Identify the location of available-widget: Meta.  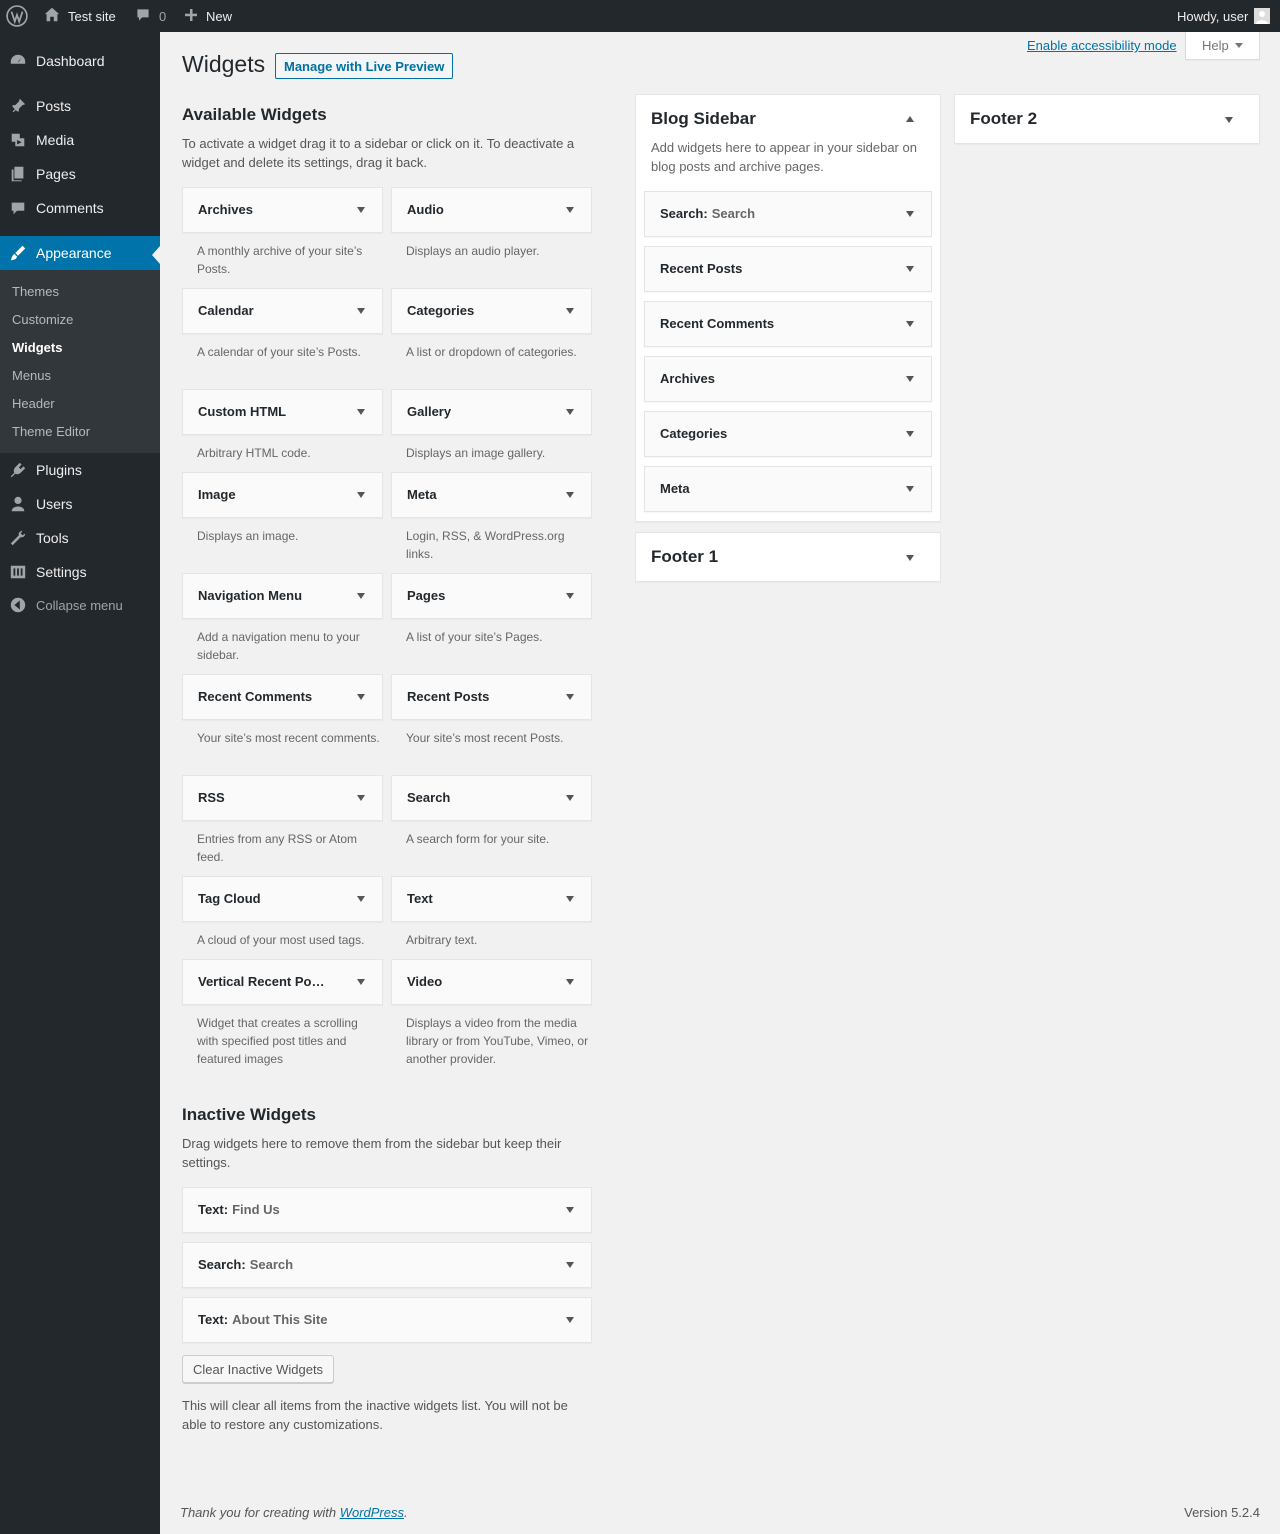
(491, 495).